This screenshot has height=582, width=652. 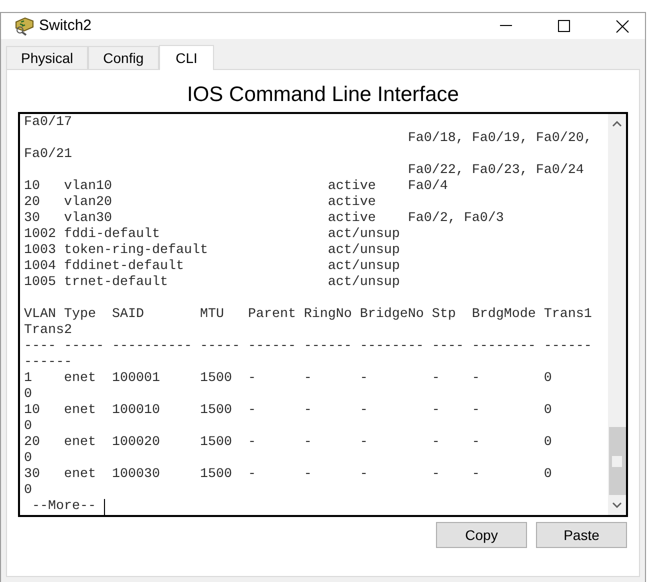 I want to click on console-line: 10 enet 100010 1500 - - - - - 0, so click(x=288, y=411).